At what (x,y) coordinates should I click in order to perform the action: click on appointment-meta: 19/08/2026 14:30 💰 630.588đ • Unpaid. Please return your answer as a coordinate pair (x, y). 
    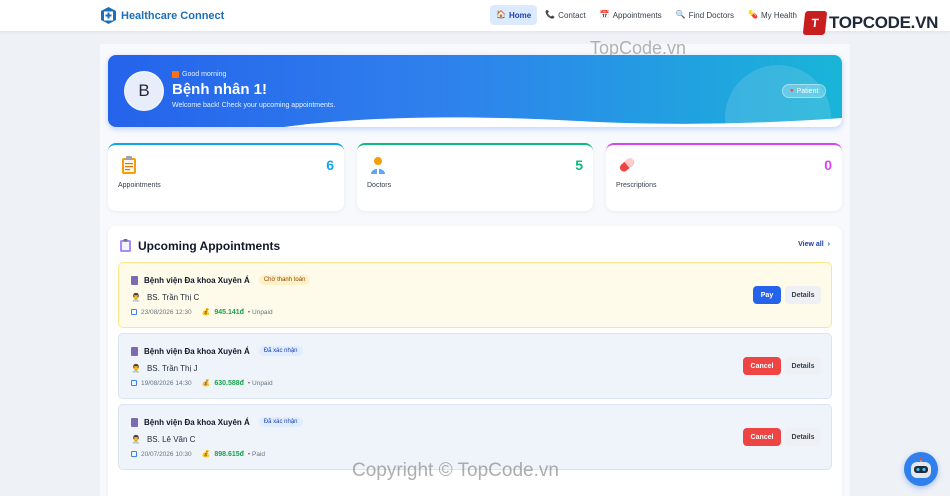
    Looking at the image, I should click on (202, 383).